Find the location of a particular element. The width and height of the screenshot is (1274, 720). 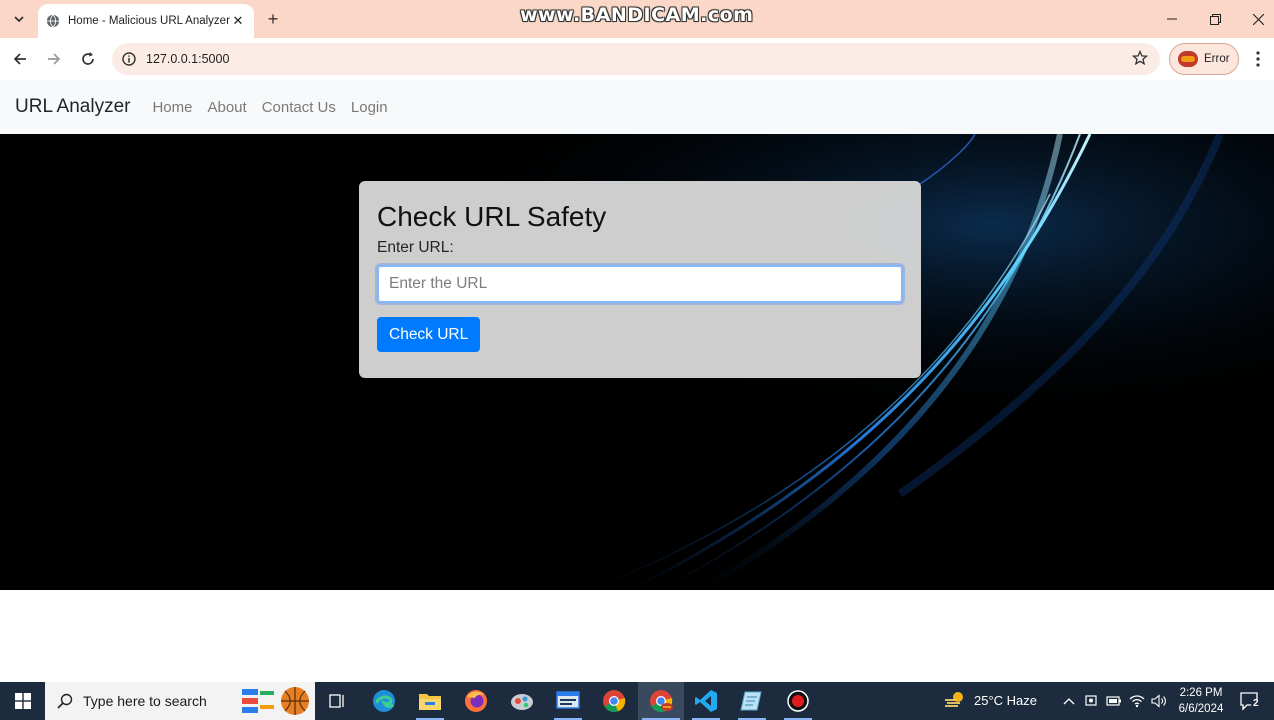

firefox-taskbar-button is located at coordinates (476, 701).